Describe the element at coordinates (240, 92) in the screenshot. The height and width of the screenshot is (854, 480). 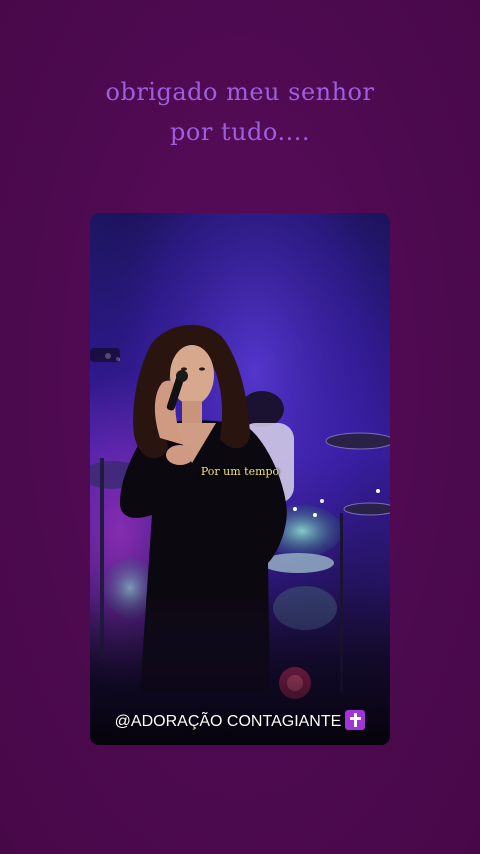
I see `caption-line-1: obrigado meu senhor` at that location.